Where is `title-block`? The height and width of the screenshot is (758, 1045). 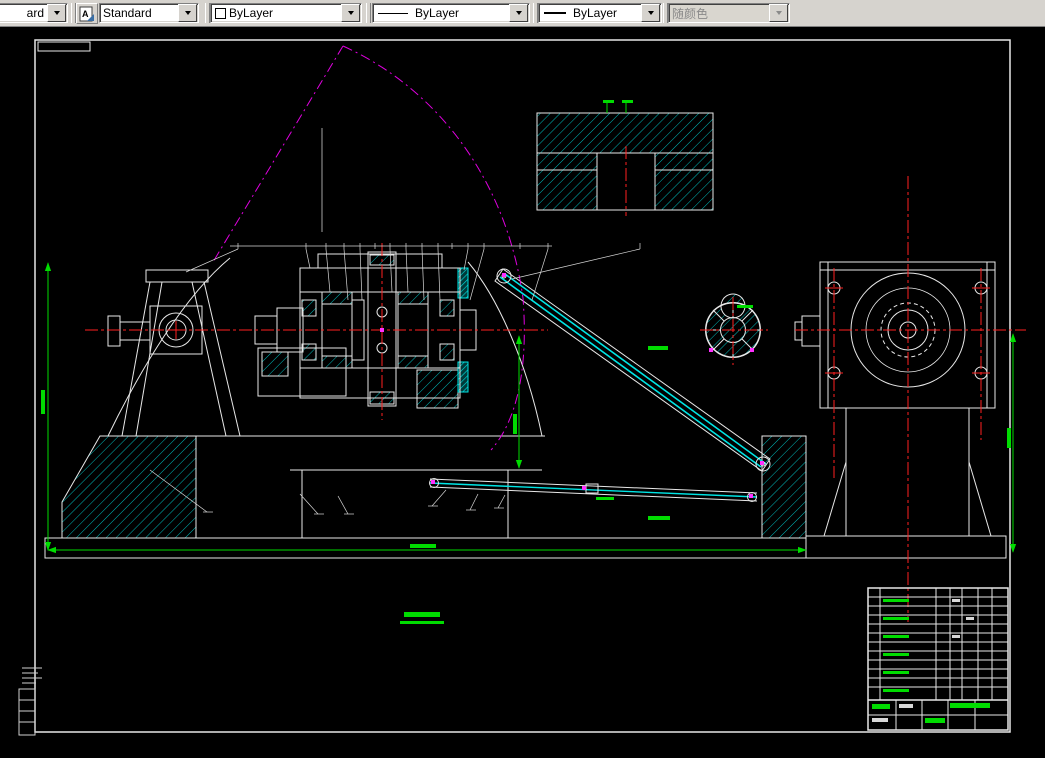
title-block is located at coordinates (938, 659).